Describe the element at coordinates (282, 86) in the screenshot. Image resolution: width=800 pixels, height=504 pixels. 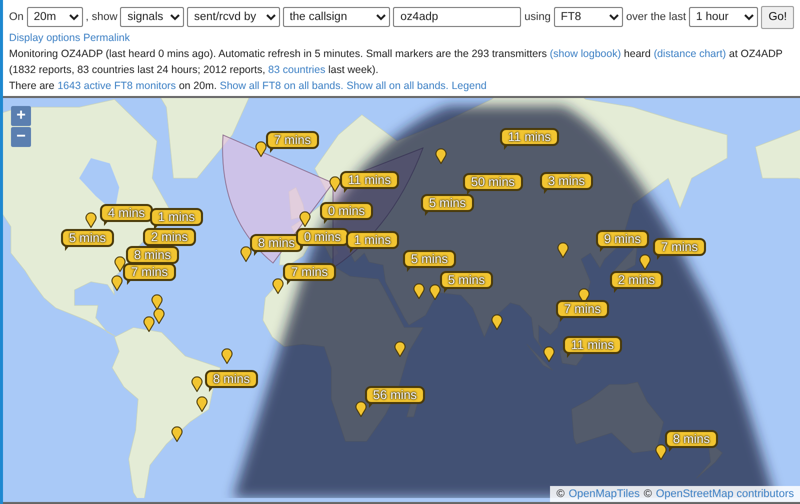
I see `text-link: Show all FT8 on all bands.` at that location.